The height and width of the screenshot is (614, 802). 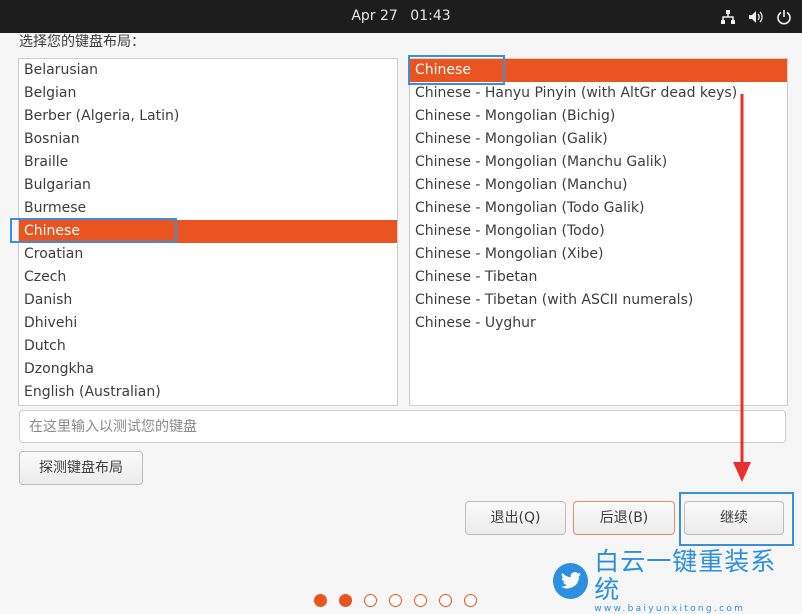 I want to click on install-progress-dots, so click(x=395, y=600).